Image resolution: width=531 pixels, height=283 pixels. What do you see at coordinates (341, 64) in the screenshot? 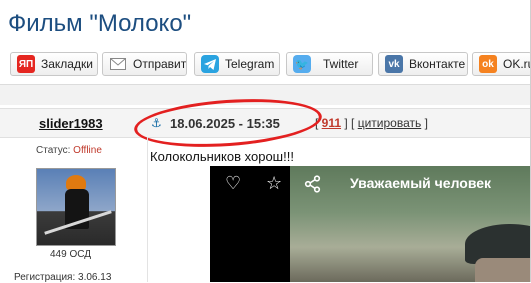
I see `share-twitter-label: Twitter` at bounding box center [341, 64].